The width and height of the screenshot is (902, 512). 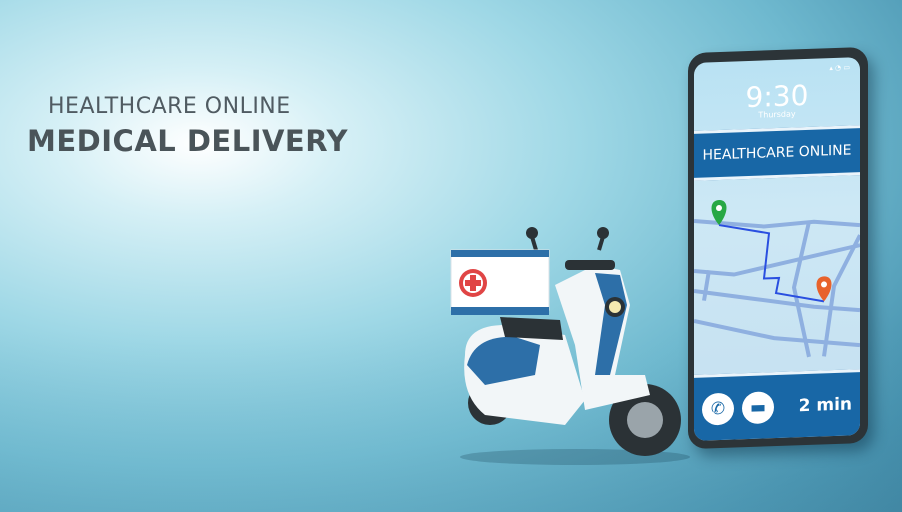 I want to click on delivery-panel: ✆ ▬ 2 min, so click(x=777, y=405).